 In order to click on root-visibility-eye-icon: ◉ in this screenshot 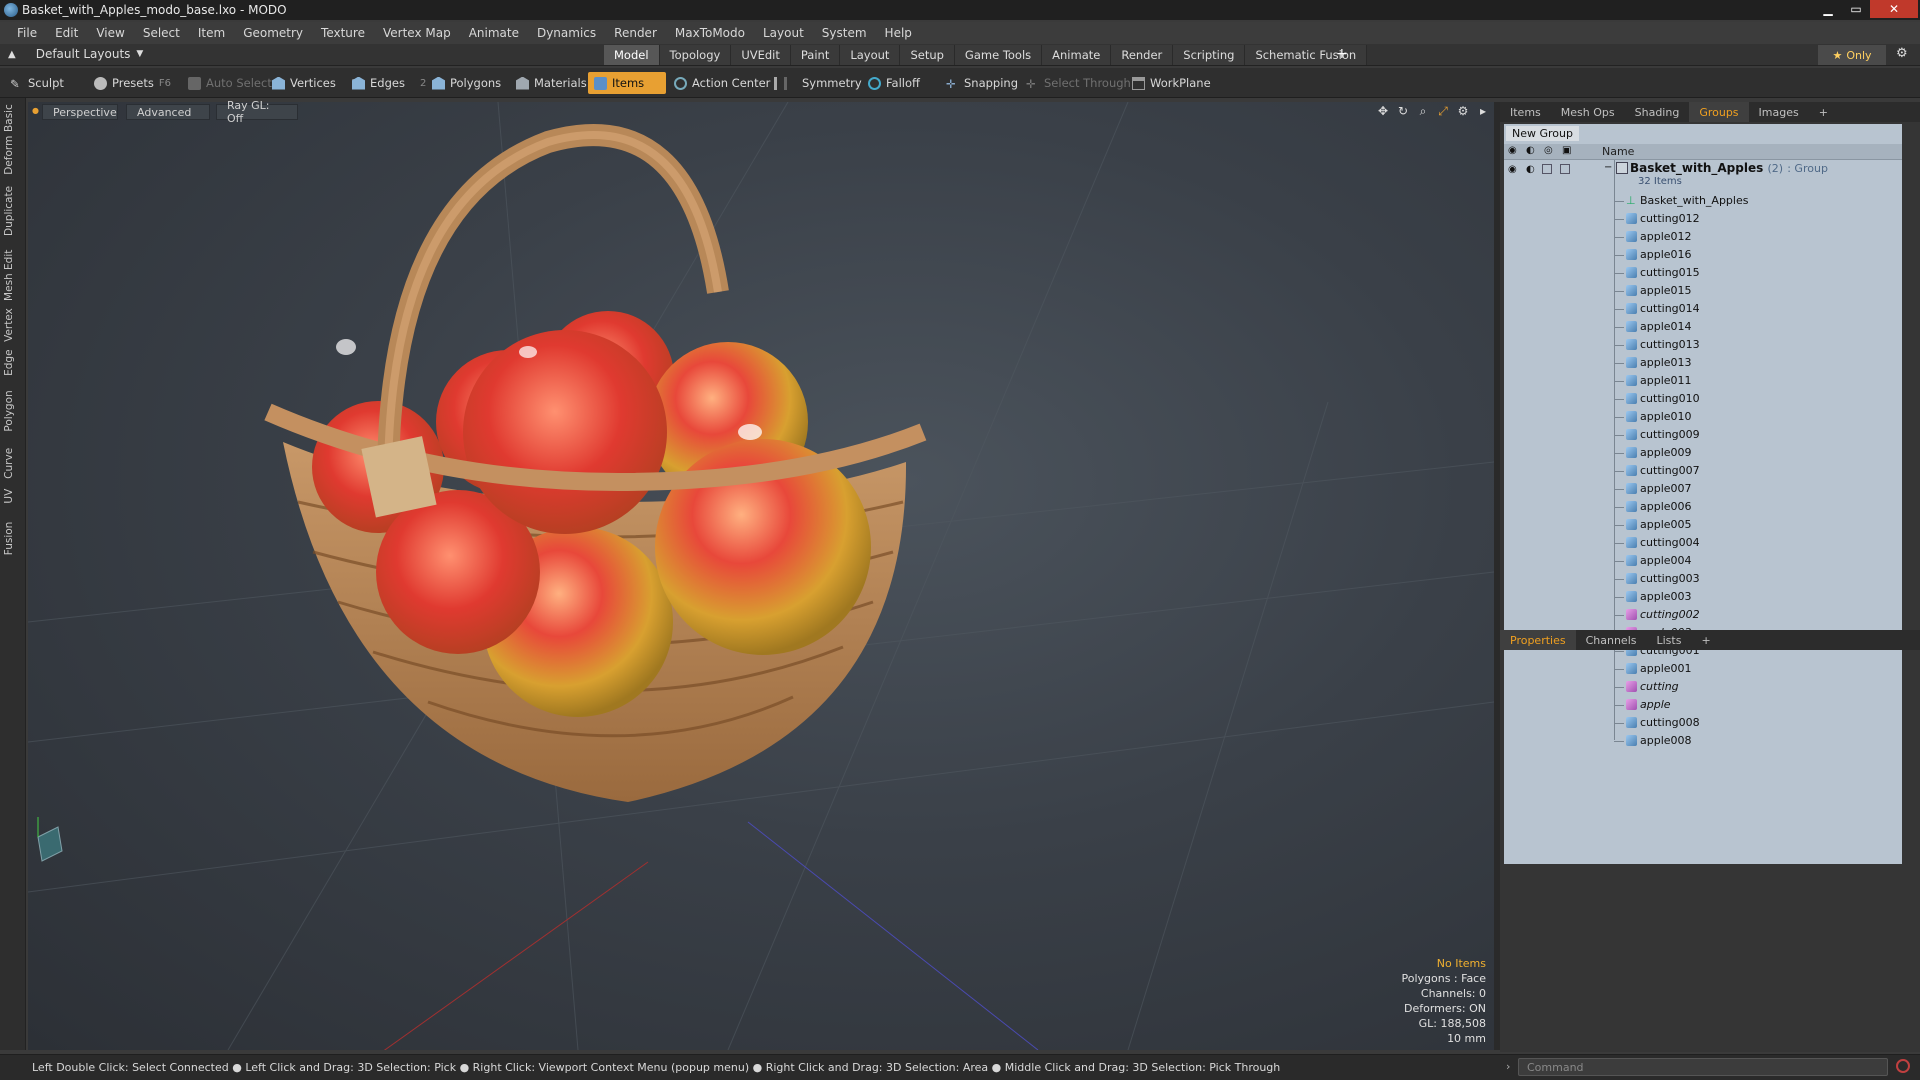, I will do `click(1512, 169)`.